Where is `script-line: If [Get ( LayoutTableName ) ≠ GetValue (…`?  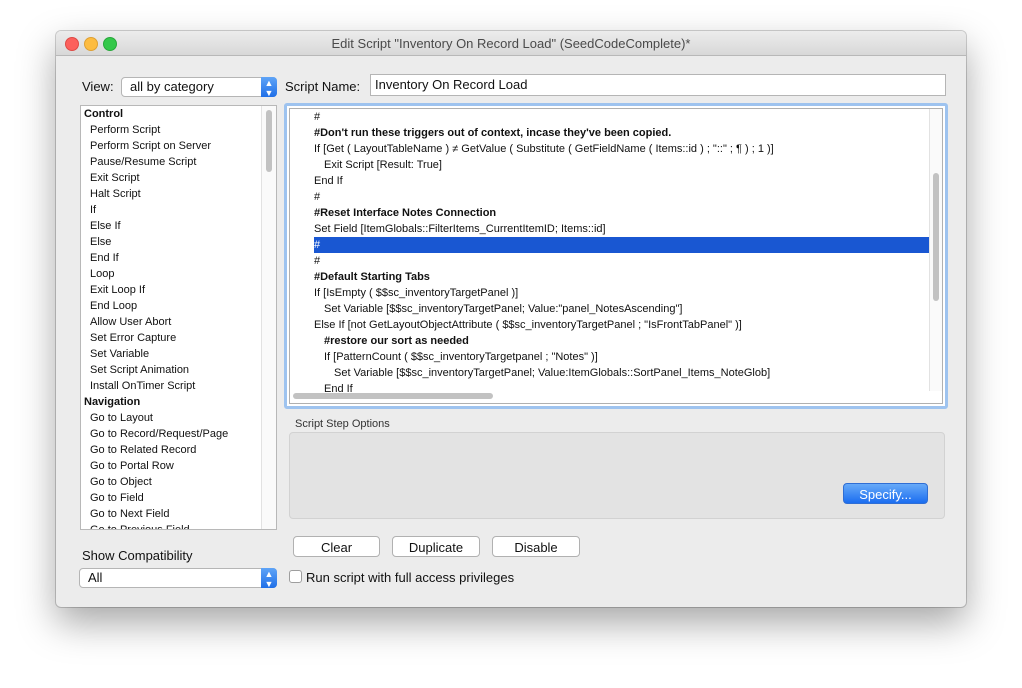 script-line: If [Get ( LayoutTableName ) ≠ GetValue (… is located at coordinates (622, 149).